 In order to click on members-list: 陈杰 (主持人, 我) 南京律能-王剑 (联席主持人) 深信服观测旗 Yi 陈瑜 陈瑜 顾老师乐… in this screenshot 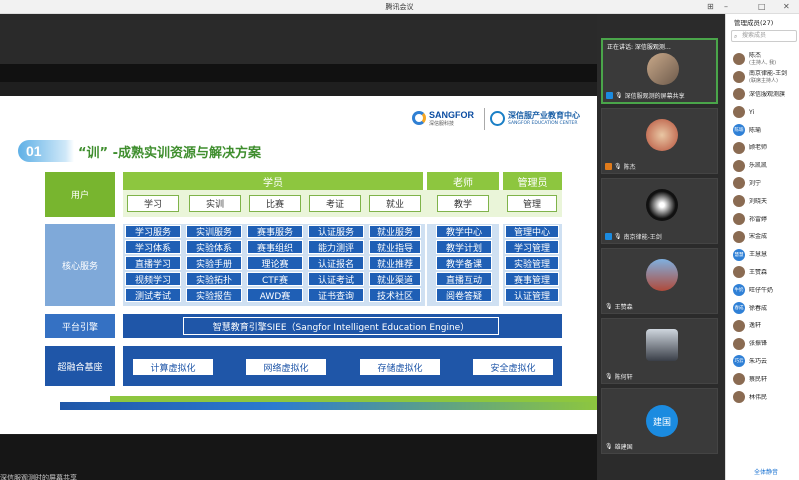, I will do `click(762, 228)`.